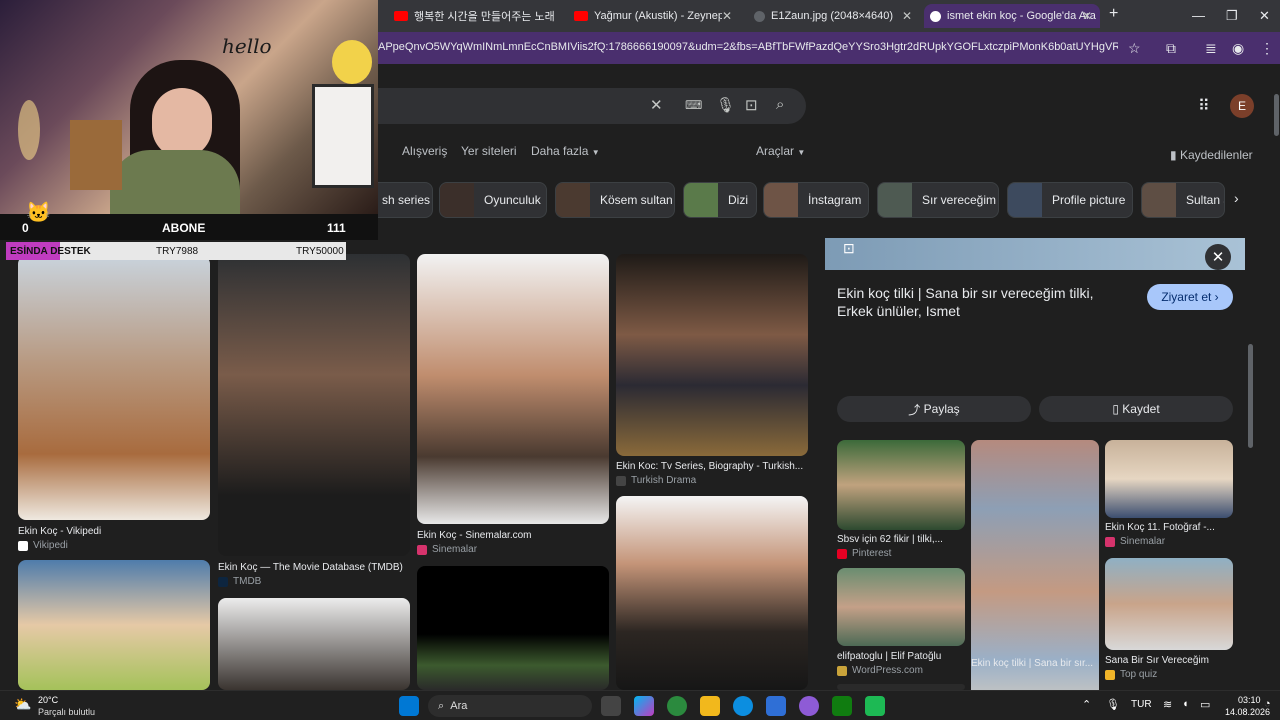 The height and width of the screenshot is (720, 1280). I want to click on chevron-right-icon: ›, so click(1236, 198).